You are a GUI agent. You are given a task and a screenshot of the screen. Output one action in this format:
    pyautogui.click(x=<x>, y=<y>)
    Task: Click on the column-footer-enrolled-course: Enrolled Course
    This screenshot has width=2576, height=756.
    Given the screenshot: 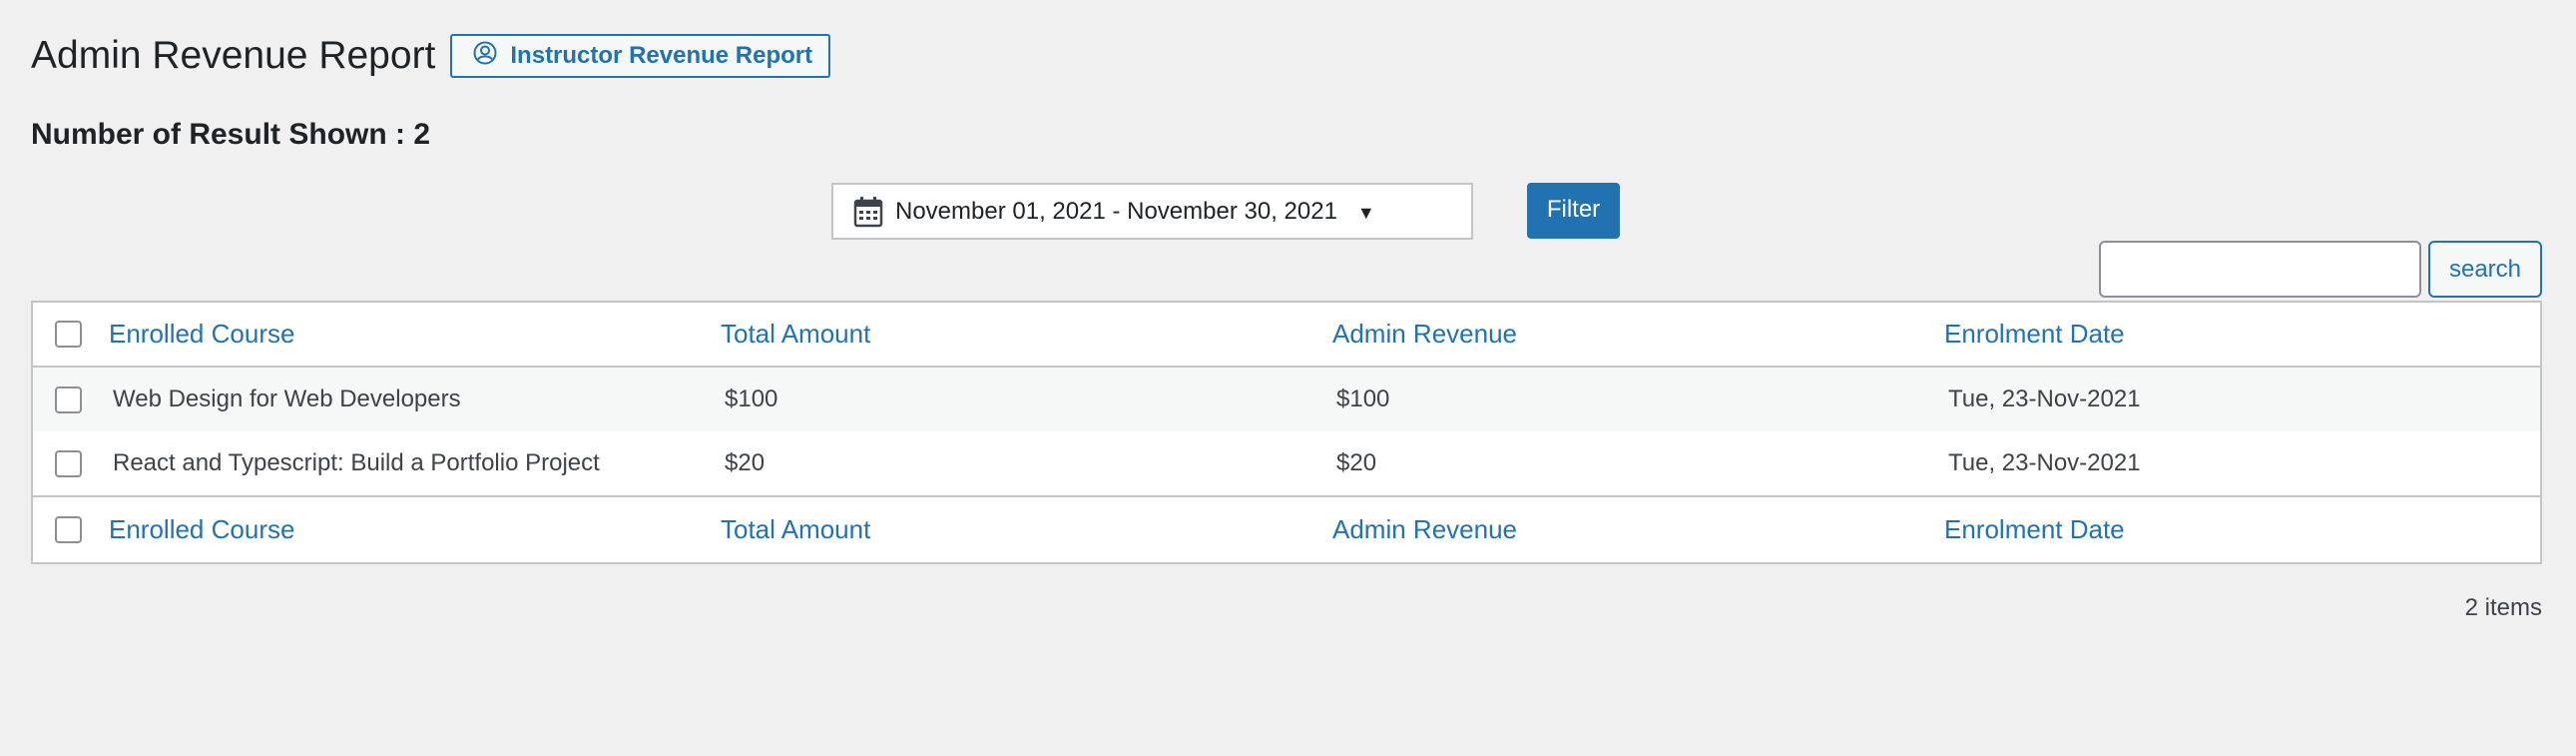 What is the action you would take?
    pyautogui.click(x=202, y=529)
    